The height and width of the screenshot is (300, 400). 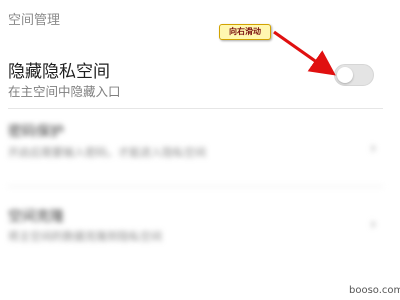 I want to click on annotation-callout: 向右滑动, so click(x=245, y=32).